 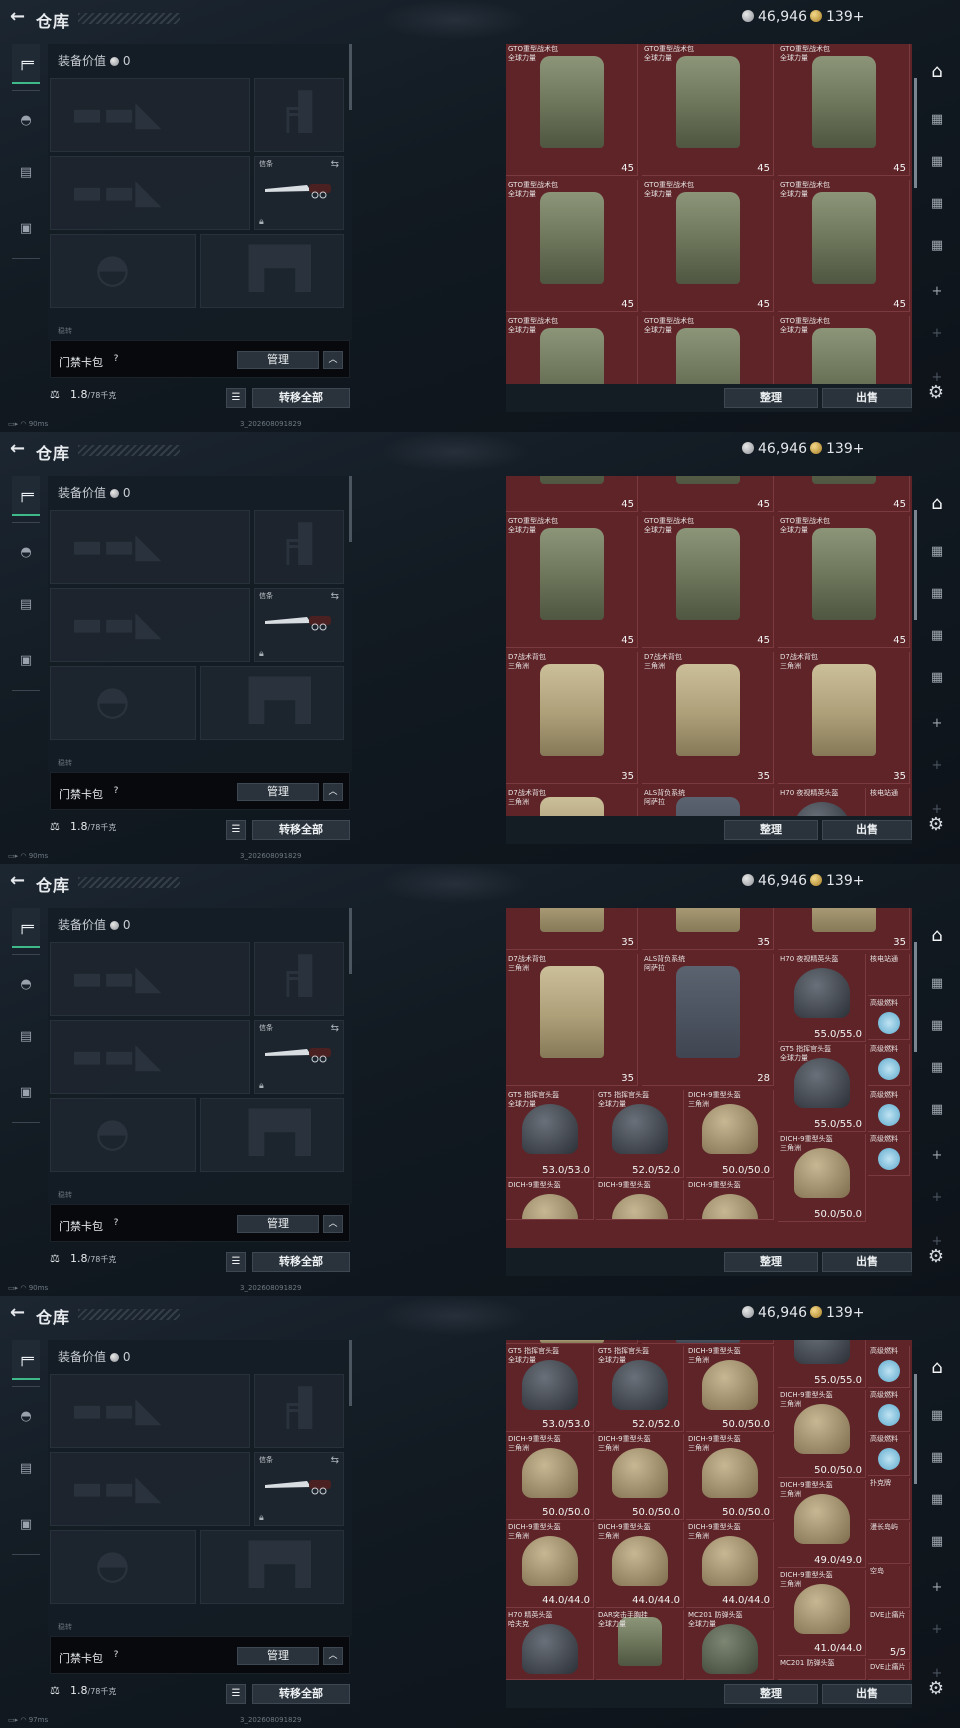 I want to click on vault-icon: ⌂, so click(x=937, y=503).